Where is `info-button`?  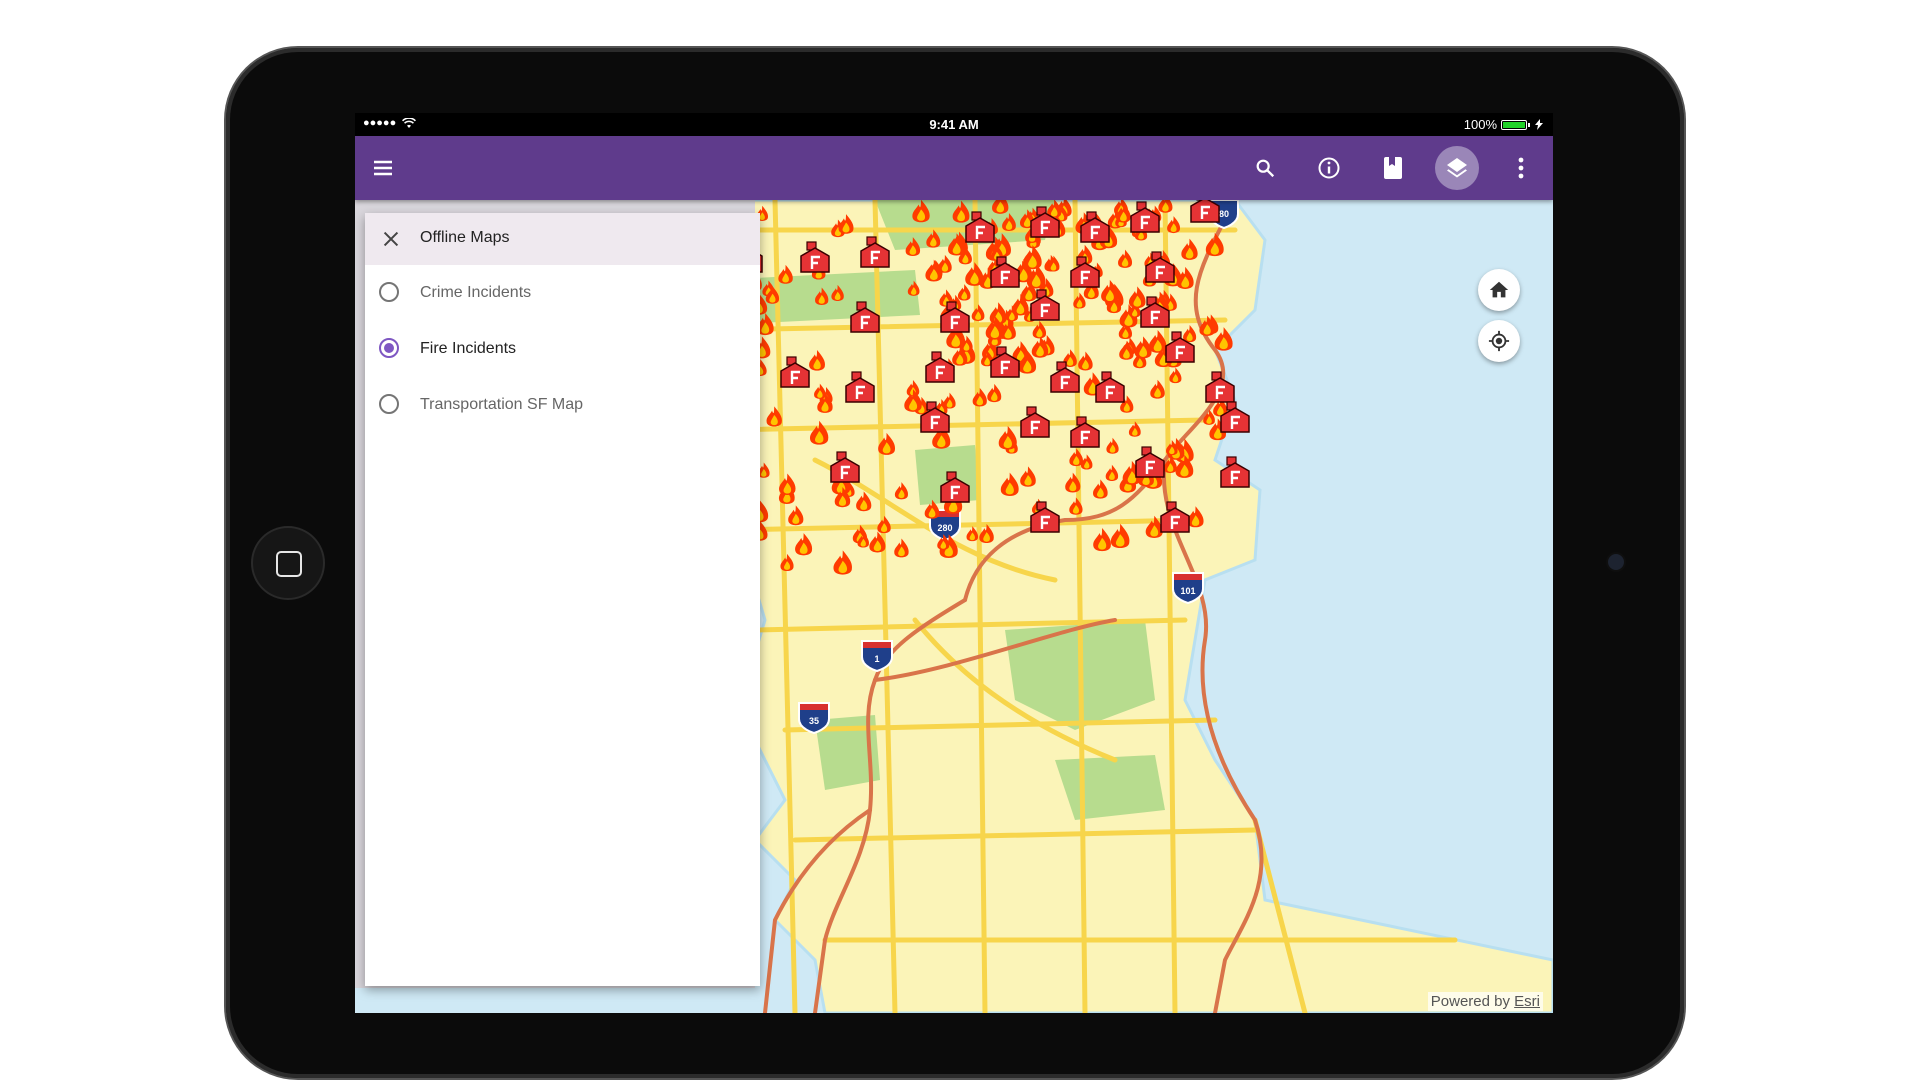 info-button is located at coordinates (1329, 168).